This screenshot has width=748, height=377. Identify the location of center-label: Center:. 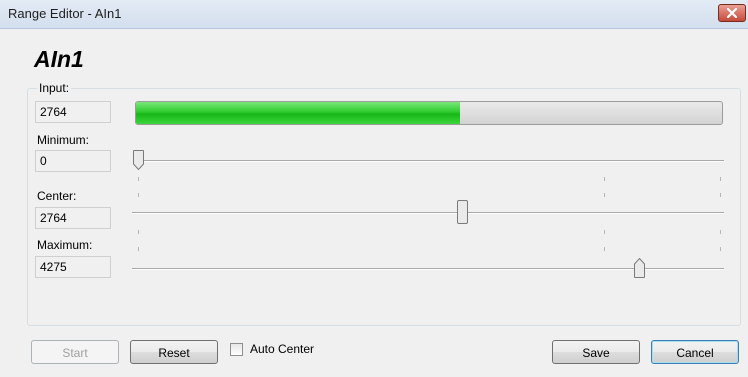
(57, 196).